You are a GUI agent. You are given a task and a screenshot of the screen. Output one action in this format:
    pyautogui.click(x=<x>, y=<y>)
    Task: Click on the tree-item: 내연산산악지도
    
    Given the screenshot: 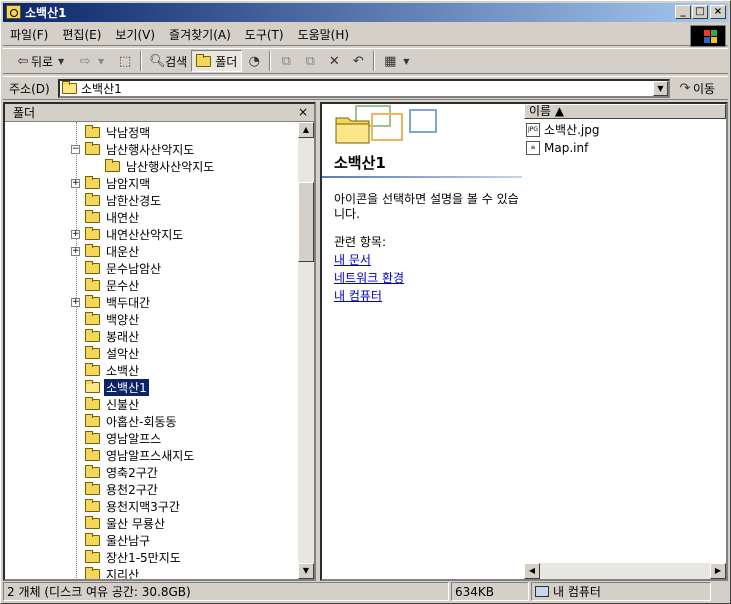 What is the action you would take?
    pyautogui.click(x=135, y=234)
    